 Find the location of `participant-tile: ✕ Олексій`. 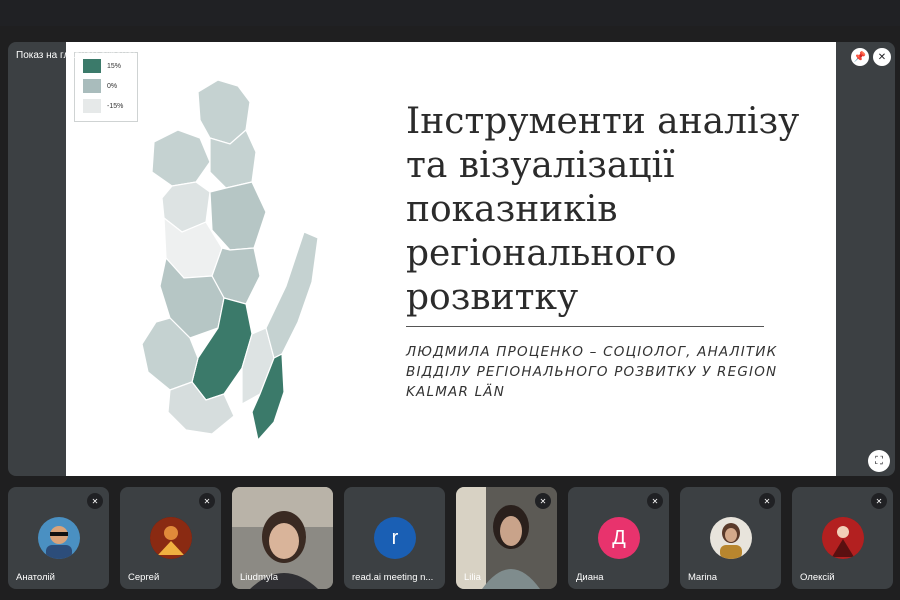

participant-tile: ✕ Олексій is located at coordinates (842, 538).